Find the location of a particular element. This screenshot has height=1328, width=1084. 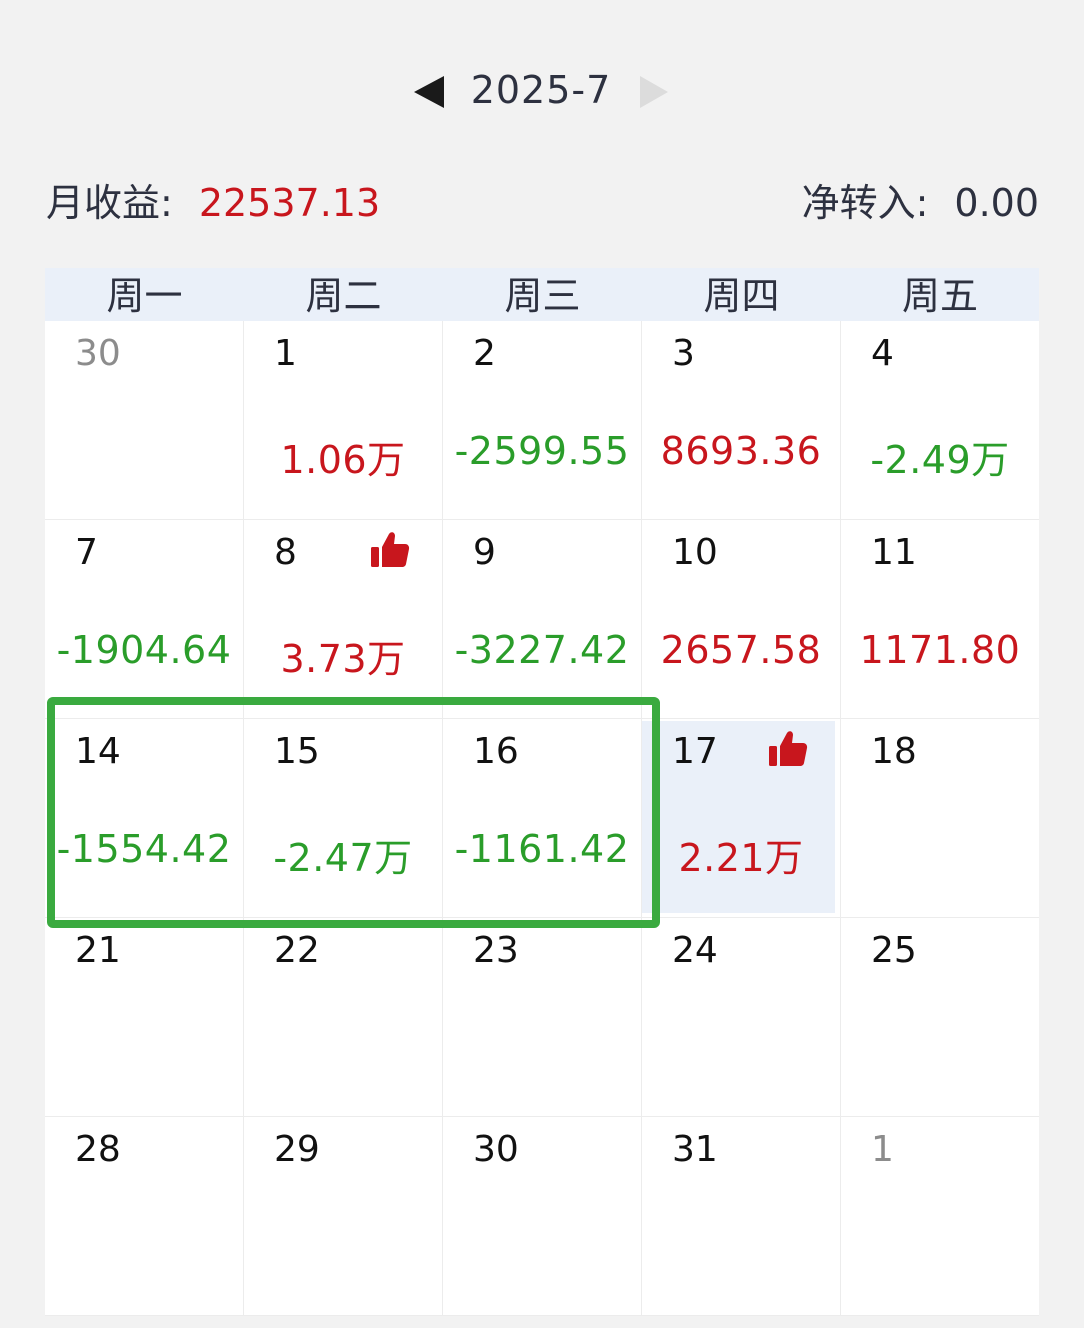

weekday-thu: 周四 is located at coordinates (741, 296).